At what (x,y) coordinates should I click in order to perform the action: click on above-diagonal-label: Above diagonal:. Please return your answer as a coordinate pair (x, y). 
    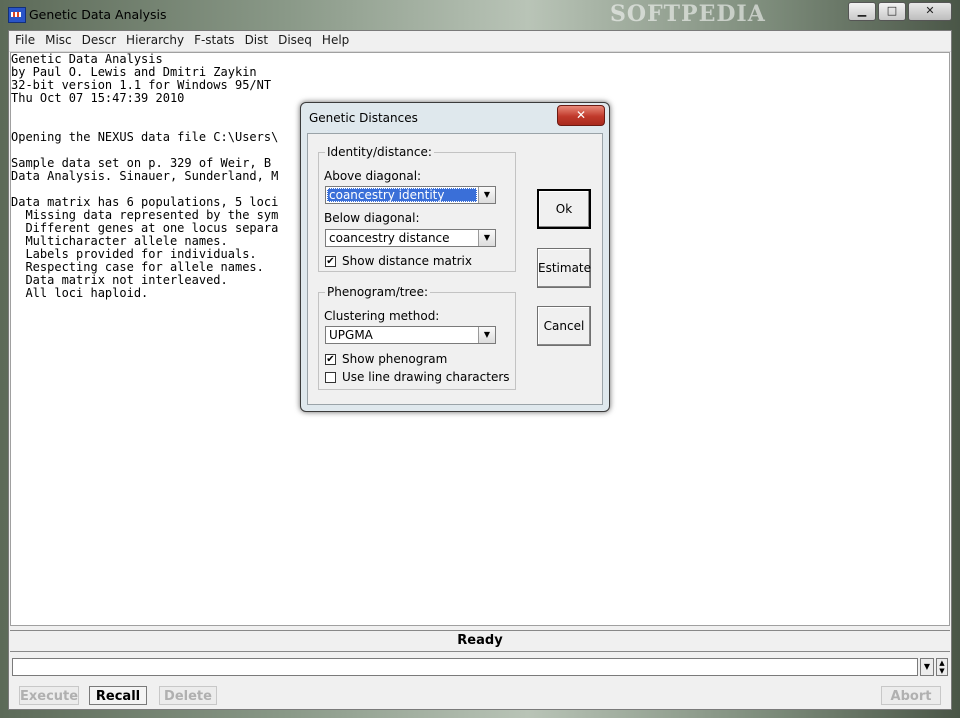
    Looking at the image, I should click on (373, 176).